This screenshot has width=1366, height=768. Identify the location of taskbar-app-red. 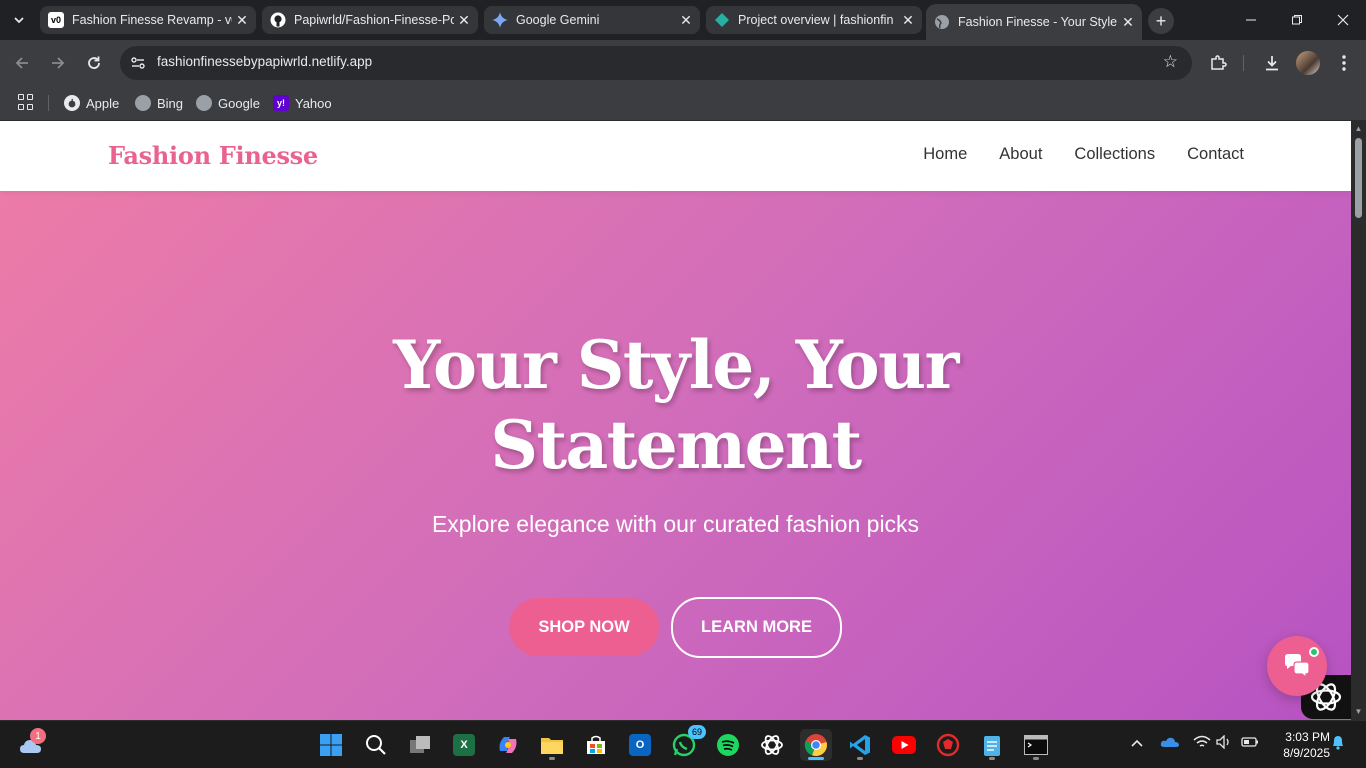
(948, 745).